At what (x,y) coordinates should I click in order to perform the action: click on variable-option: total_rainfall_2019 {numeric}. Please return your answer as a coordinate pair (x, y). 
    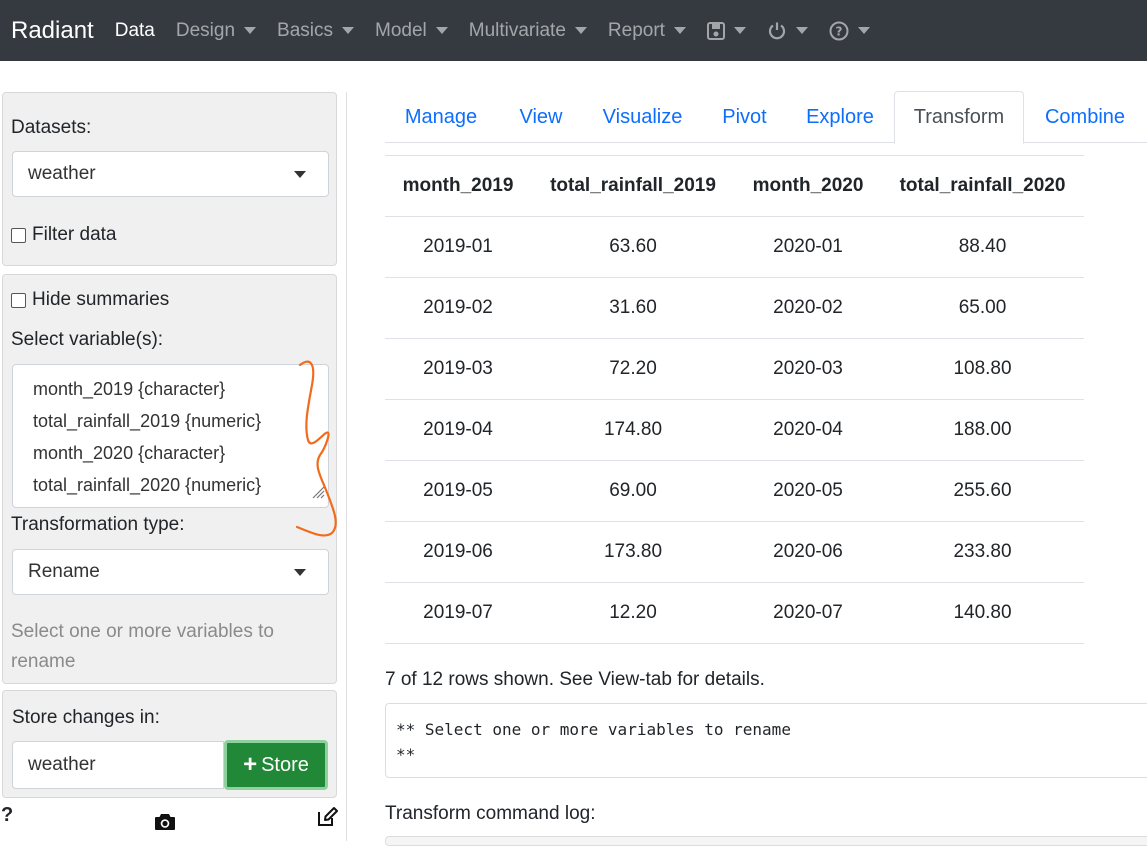
    Looking at the image, I should click on (170, 421).